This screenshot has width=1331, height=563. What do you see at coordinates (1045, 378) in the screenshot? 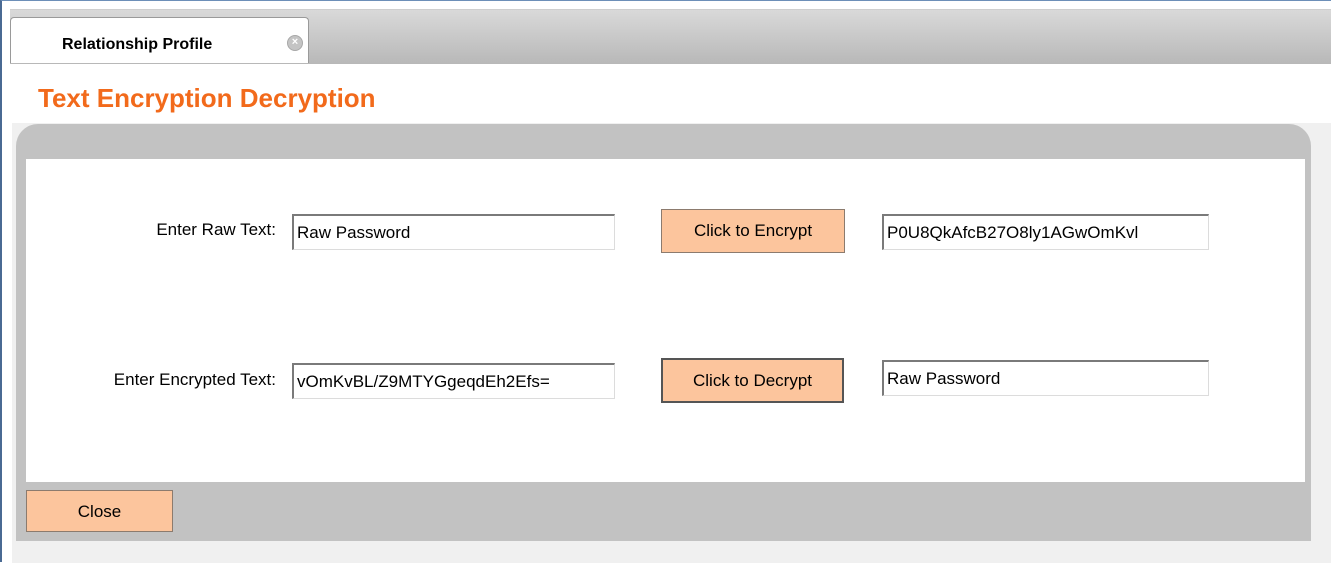
I see `decrypted-output-field: Raw Password` at bounding box center [1045, 378].